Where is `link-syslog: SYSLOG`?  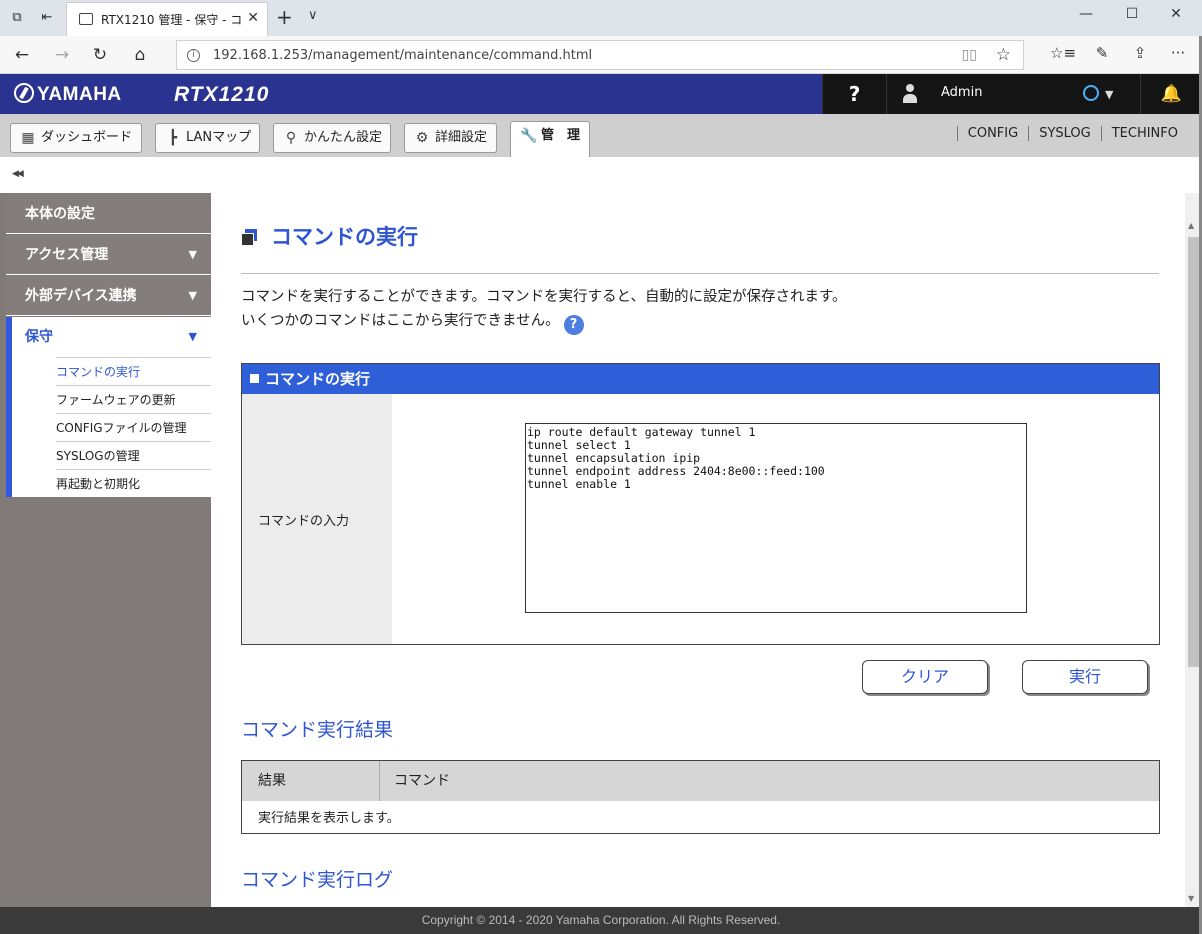
link-syslog: SYSLOG is located at coordinates (1064, 133).